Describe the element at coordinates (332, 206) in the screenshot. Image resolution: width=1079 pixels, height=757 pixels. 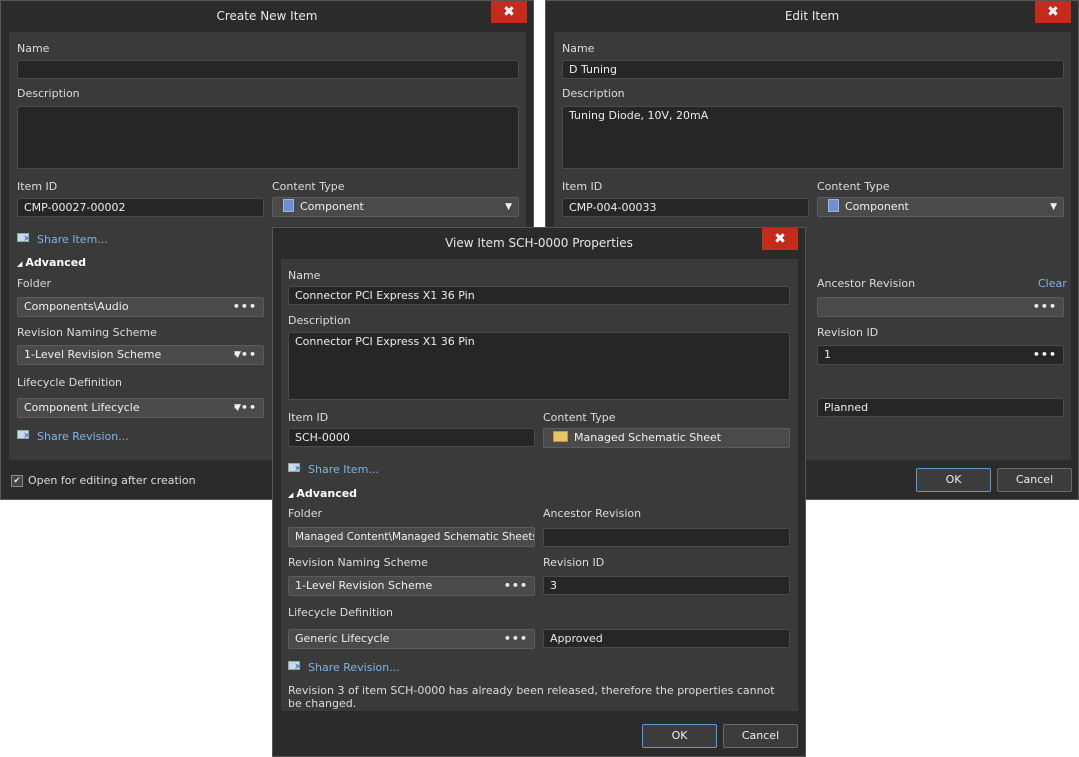
I see `content-type-value: Component` at that location.